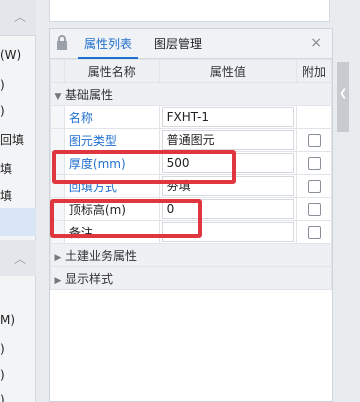  I want to click on header-index, so click(57, 71).